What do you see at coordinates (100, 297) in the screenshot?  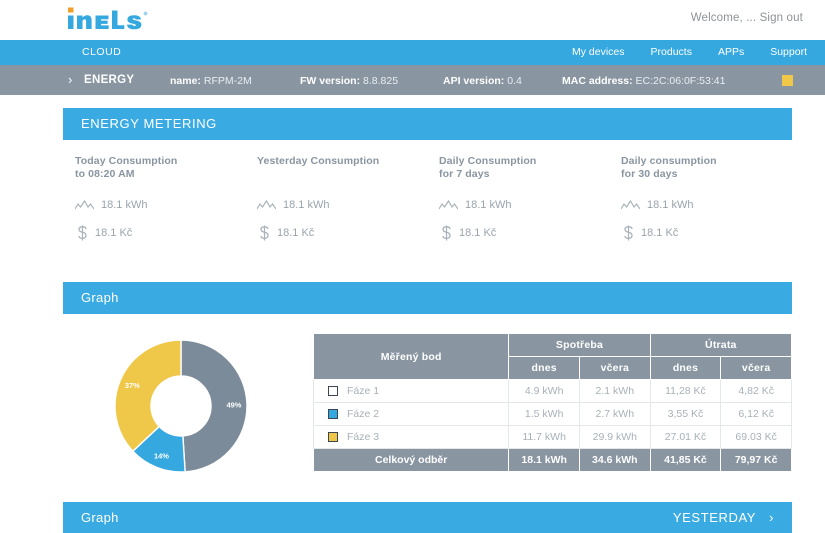 I see `section-title-graph-top: Graph` at bounding box center [100, 297].